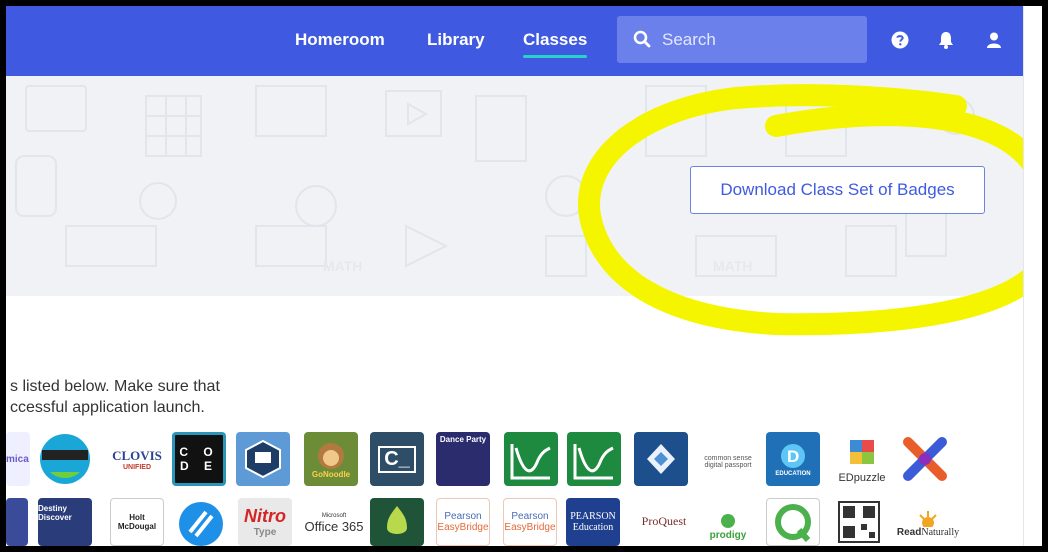  Describe the element at coordinates (837, 190) in the screenshot. I see `download-badges-button: Download Class Set of Badges` at that location.